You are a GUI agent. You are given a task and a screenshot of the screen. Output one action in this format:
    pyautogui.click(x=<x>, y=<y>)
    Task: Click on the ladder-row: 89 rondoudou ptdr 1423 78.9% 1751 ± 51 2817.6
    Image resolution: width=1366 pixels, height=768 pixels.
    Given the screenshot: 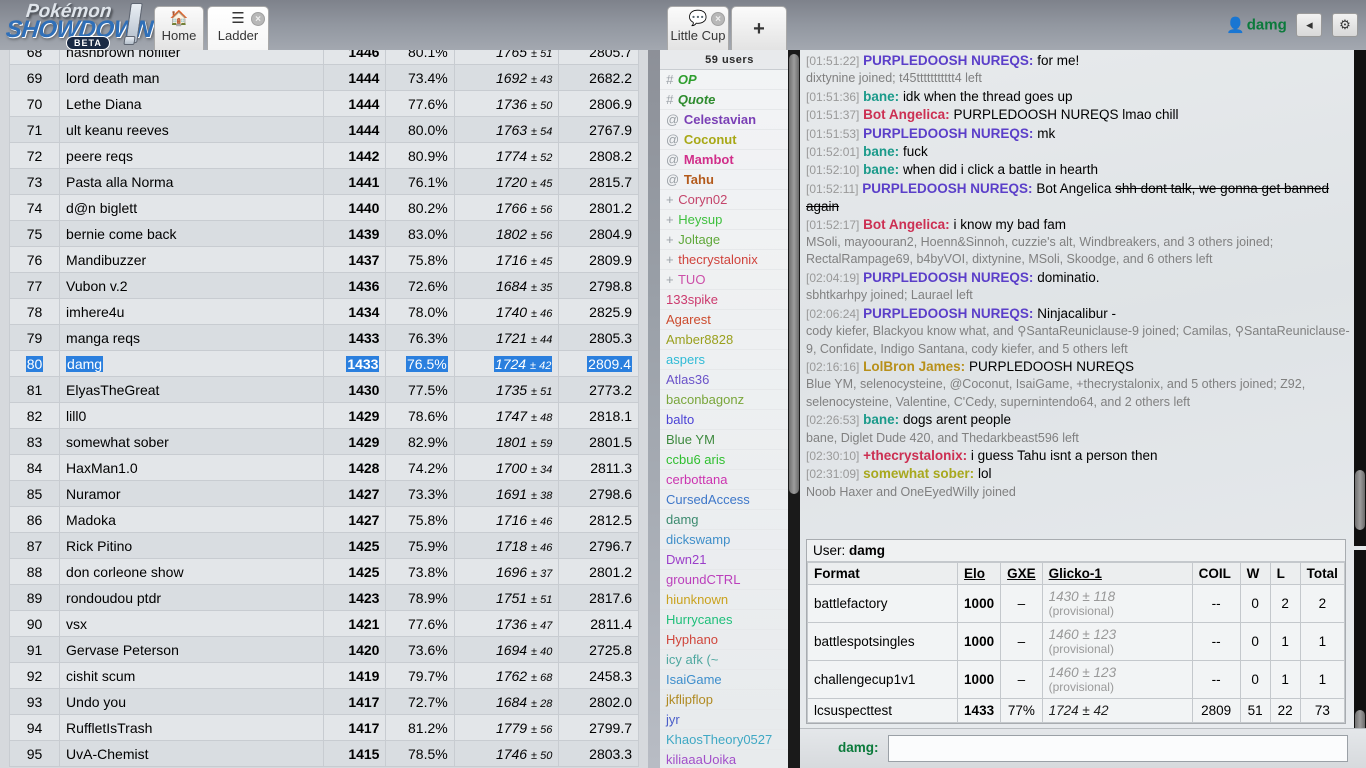 What is the action you would take?
    pyautogui.click(x=323, y=597)
    